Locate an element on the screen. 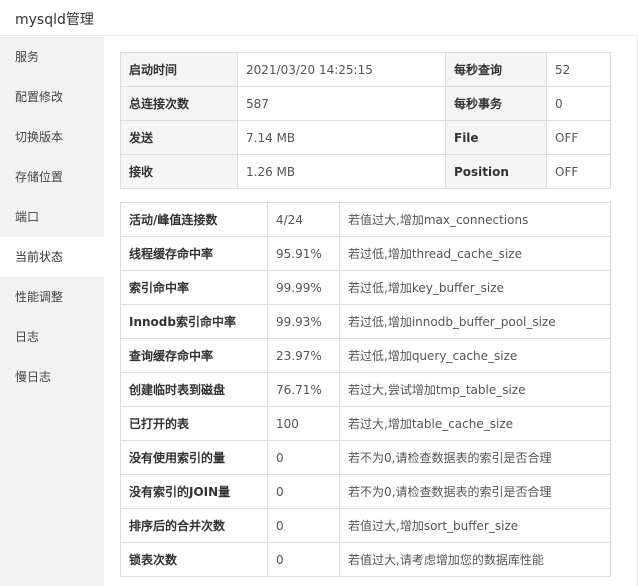 This screenshot has height=586, width=638. sidebar-item-switch-version: 切换版本 is located at coordinates (52, 137).